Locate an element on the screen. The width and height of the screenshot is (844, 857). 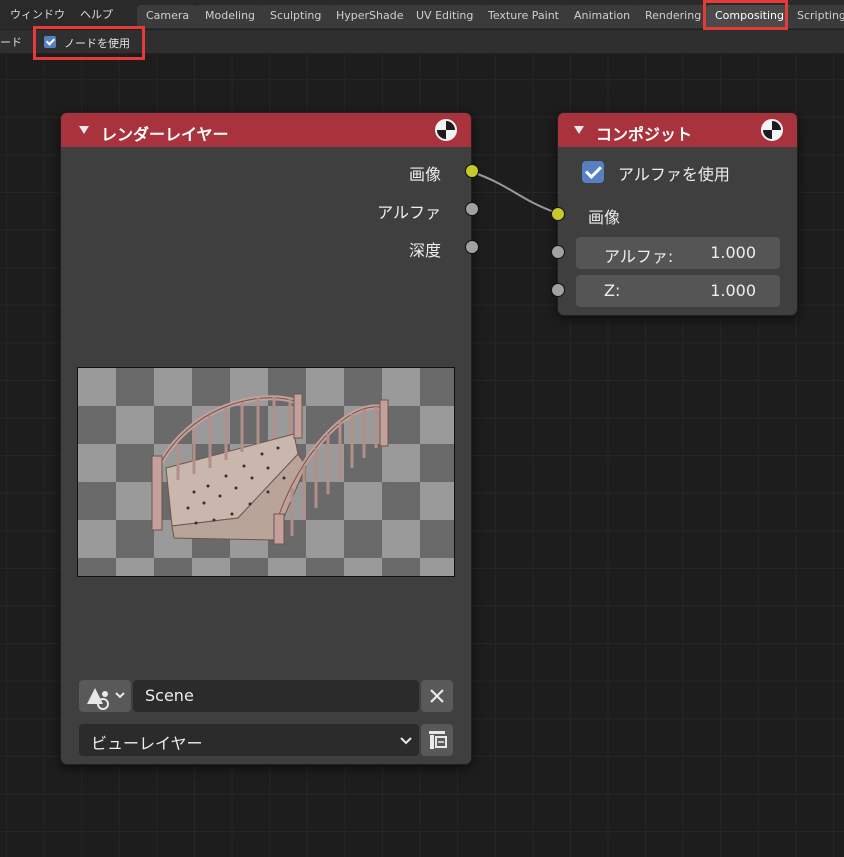
composite-node-title: コンポジット is located at coordinates (644, 134).